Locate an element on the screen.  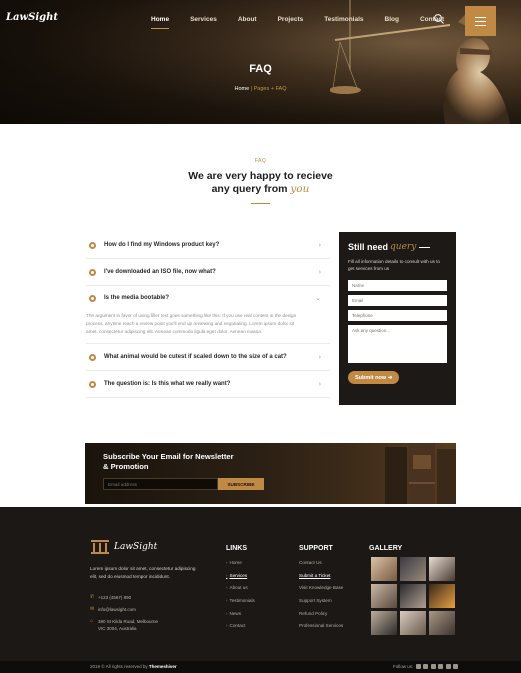
newsletter-email-input is located at coordinates (160, 484).